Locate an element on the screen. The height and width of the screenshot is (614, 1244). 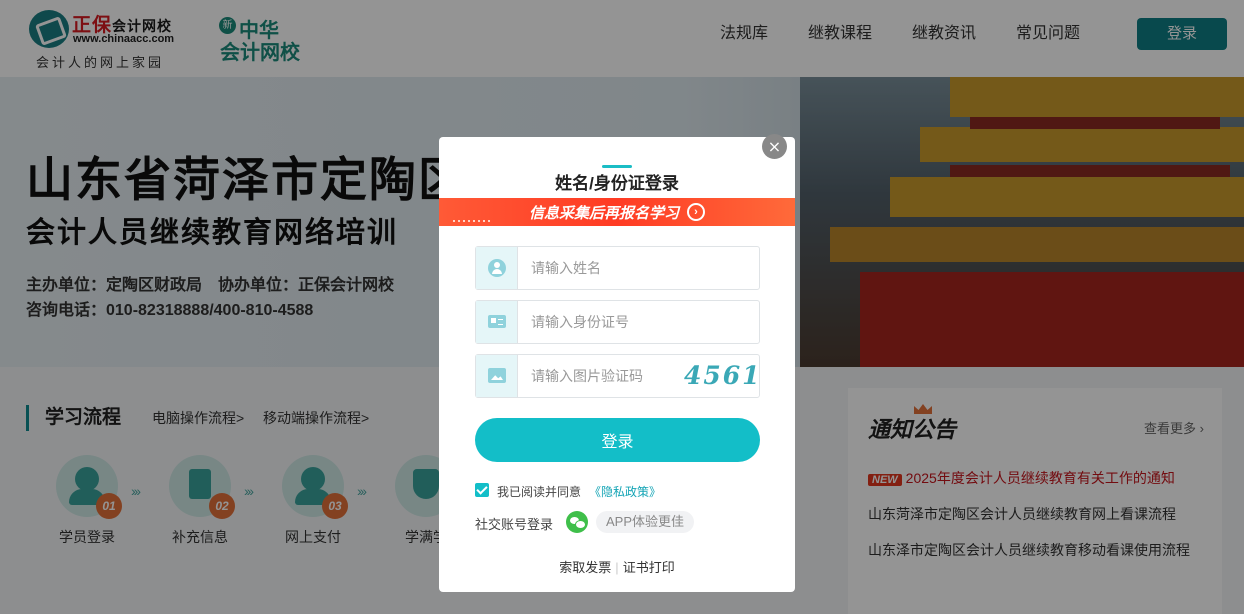
title-underline is located at coordinates (617, 166).